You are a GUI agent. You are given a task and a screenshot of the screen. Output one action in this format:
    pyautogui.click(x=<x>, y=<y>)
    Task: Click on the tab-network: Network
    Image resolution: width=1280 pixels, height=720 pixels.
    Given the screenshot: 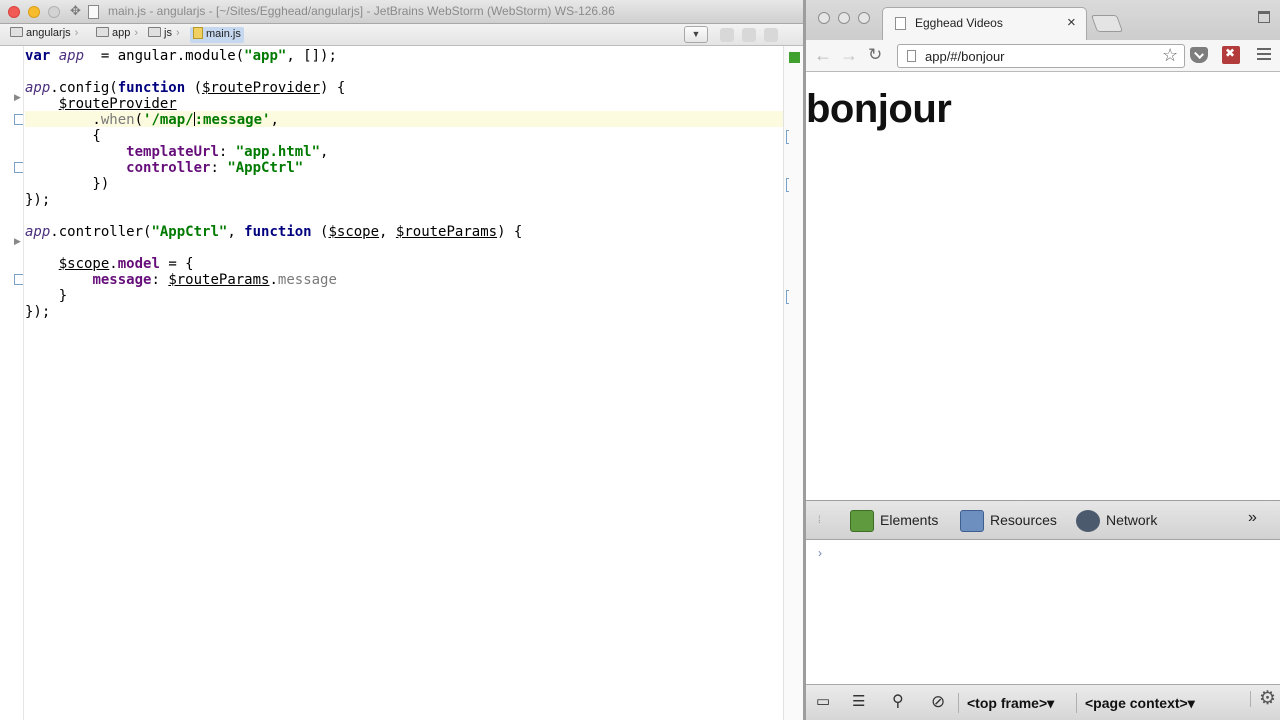 What is the action you would take?
    pyautogui.click(x=1116, y=521)
    